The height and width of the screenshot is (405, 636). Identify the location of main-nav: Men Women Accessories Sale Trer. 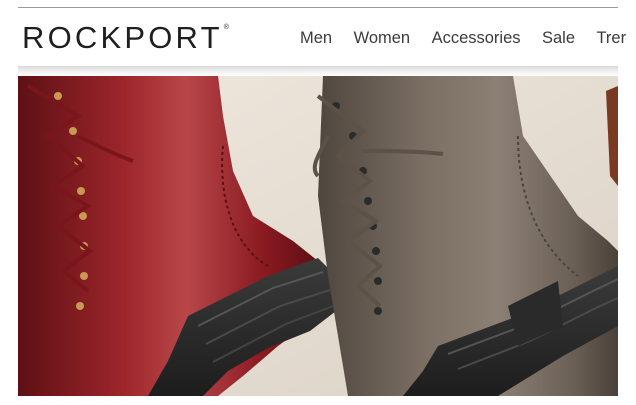
(468, 38).